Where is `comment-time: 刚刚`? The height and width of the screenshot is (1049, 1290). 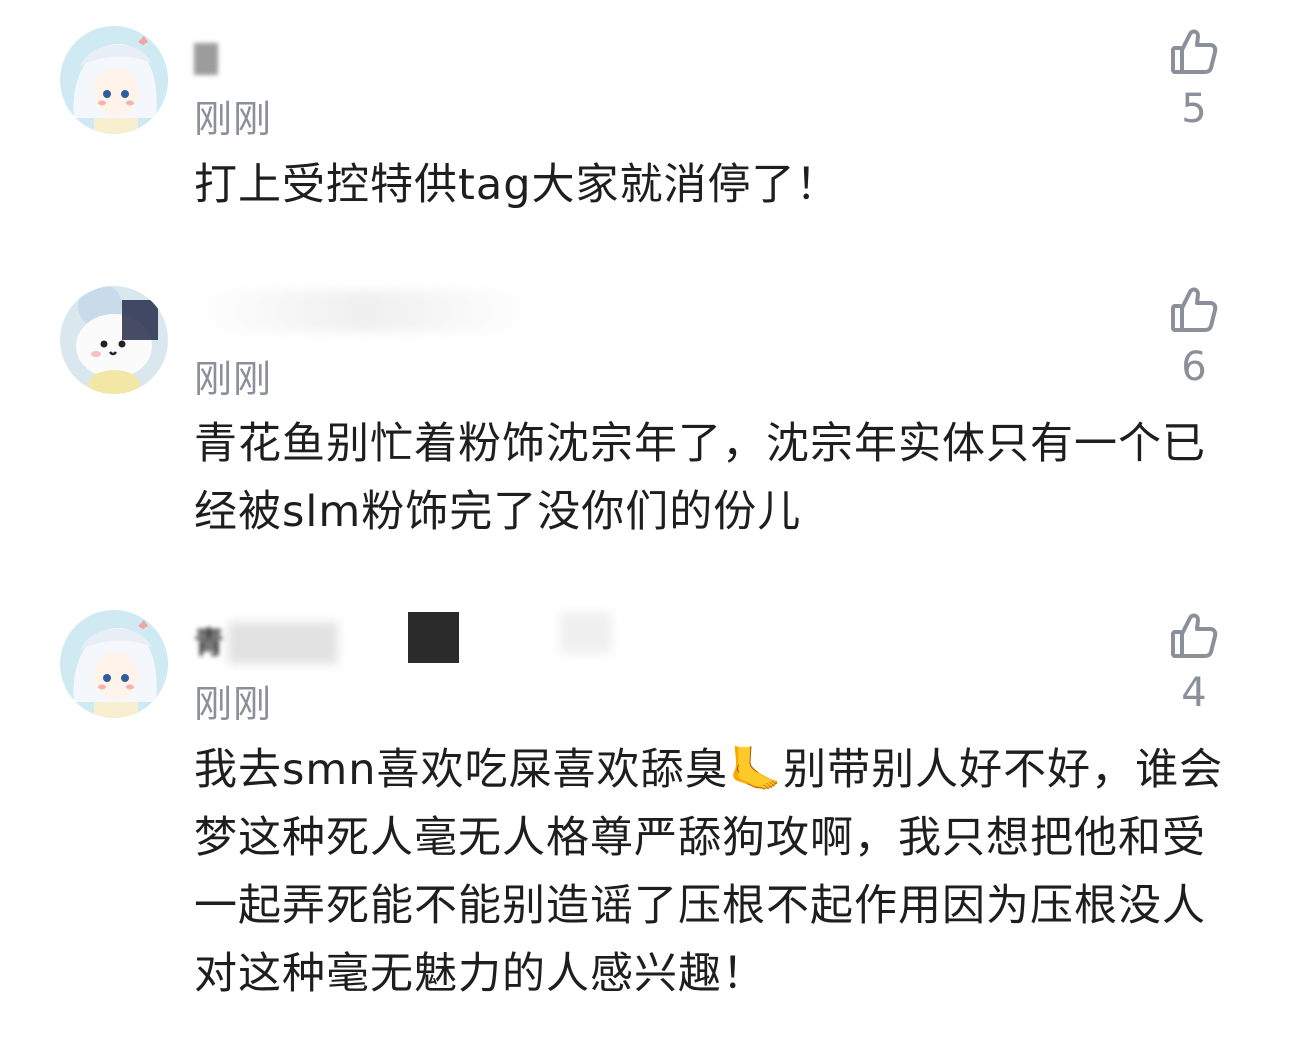
comment-time: 刚刚 is located at coordinates (233, 704).